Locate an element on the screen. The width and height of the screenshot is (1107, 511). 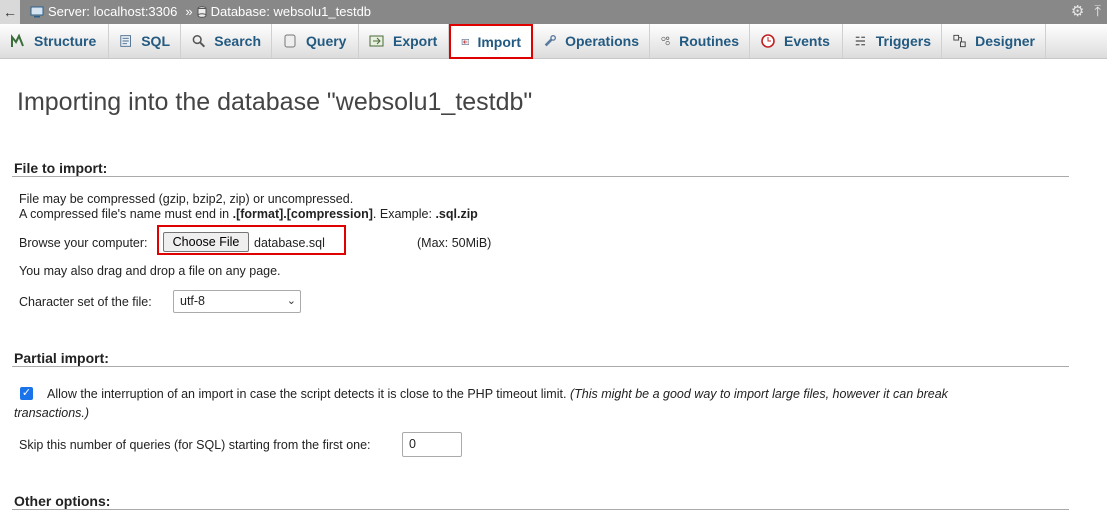
tab-label: Designer is located at coordinates (1005, 41).